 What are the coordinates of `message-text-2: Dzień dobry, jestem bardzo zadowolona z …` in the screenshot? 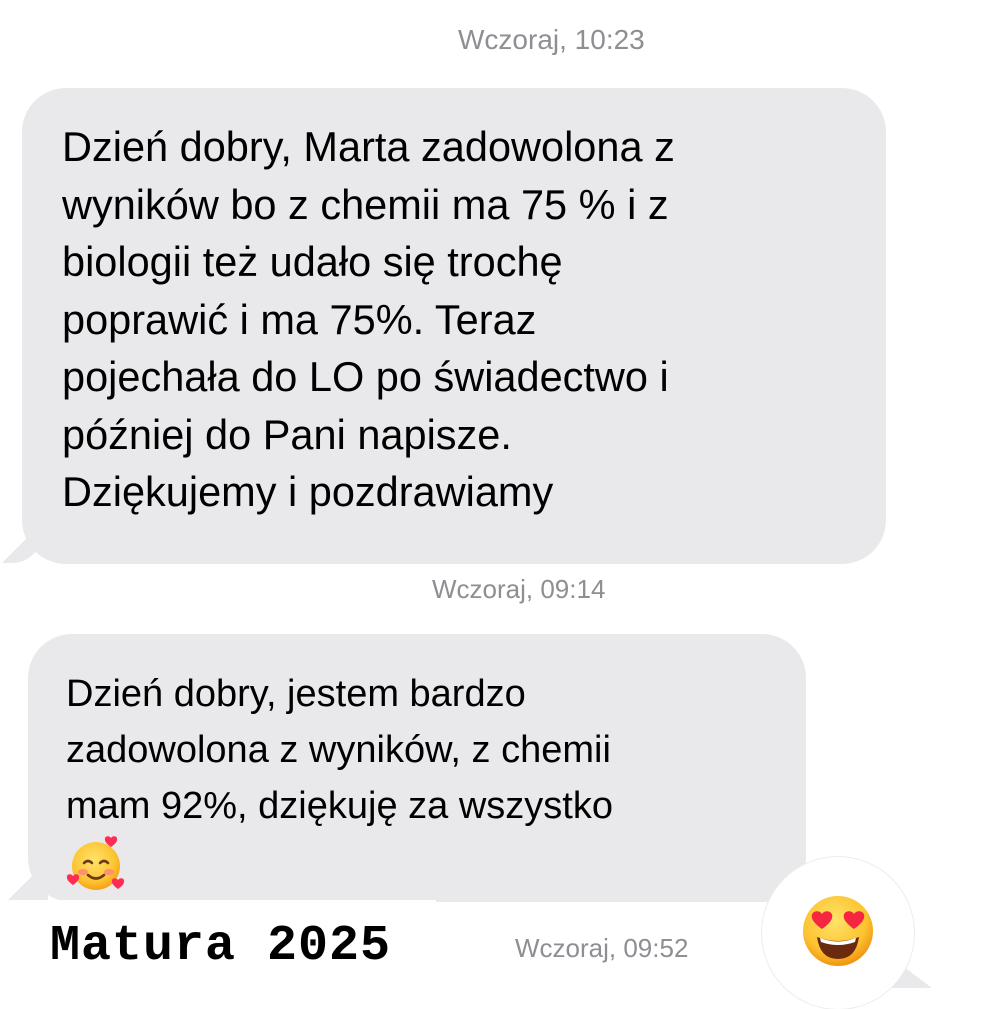 It's located at (339, 750).